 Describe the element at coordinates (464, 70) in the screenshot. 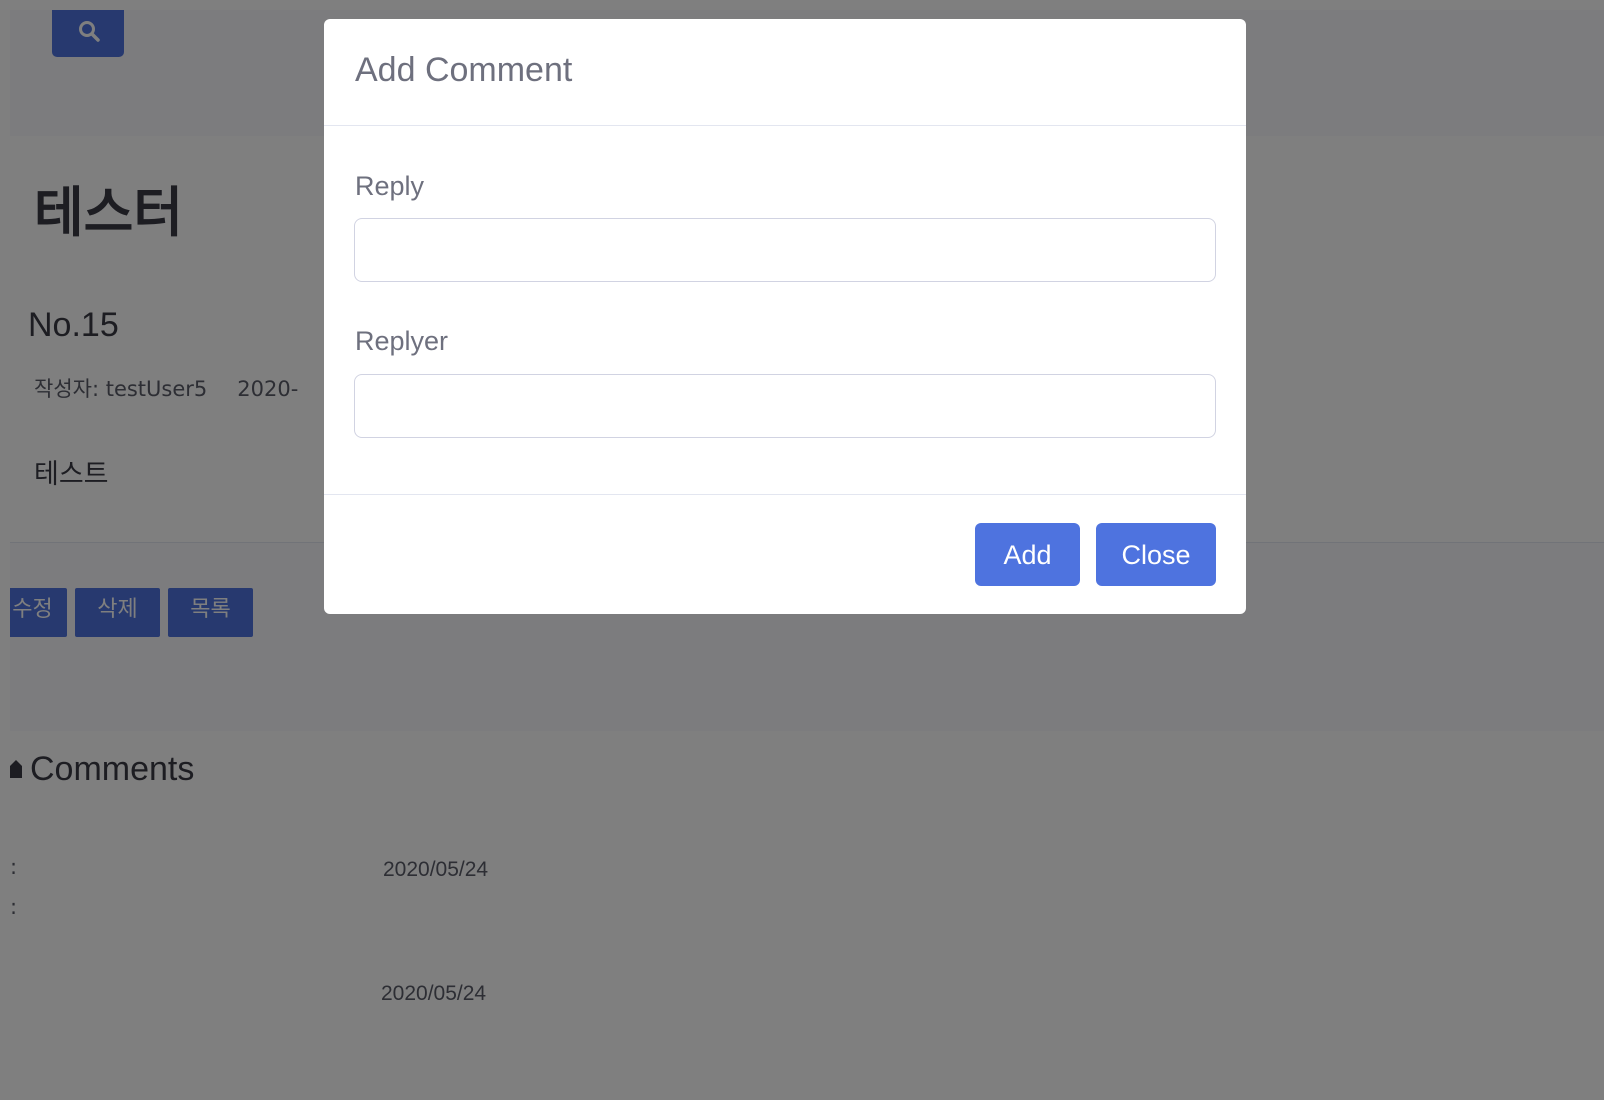

I see `modal-title: Add Comment` at that location.